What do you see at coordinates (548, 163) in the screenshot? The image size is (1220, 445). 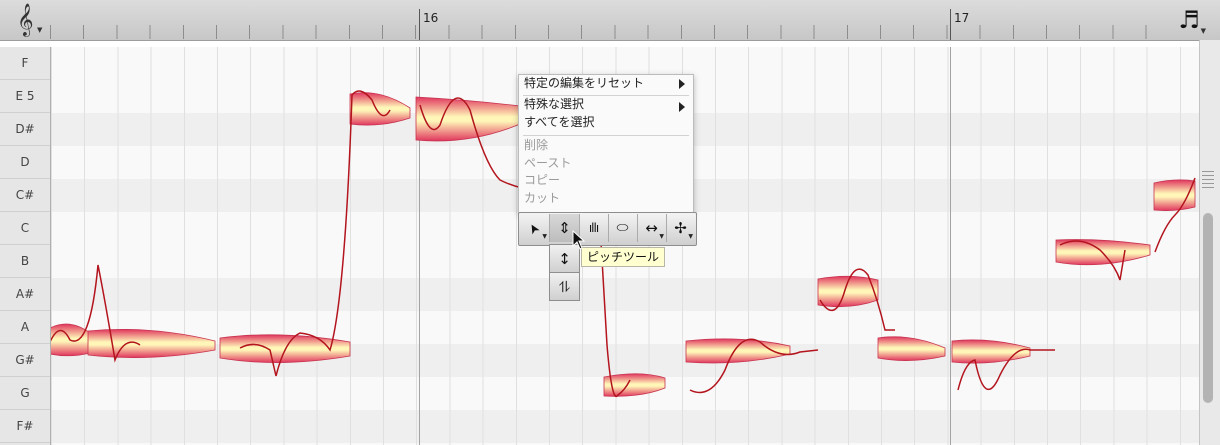 I see `menu-item-paste: ペースト` at bounding box center [548, 163].